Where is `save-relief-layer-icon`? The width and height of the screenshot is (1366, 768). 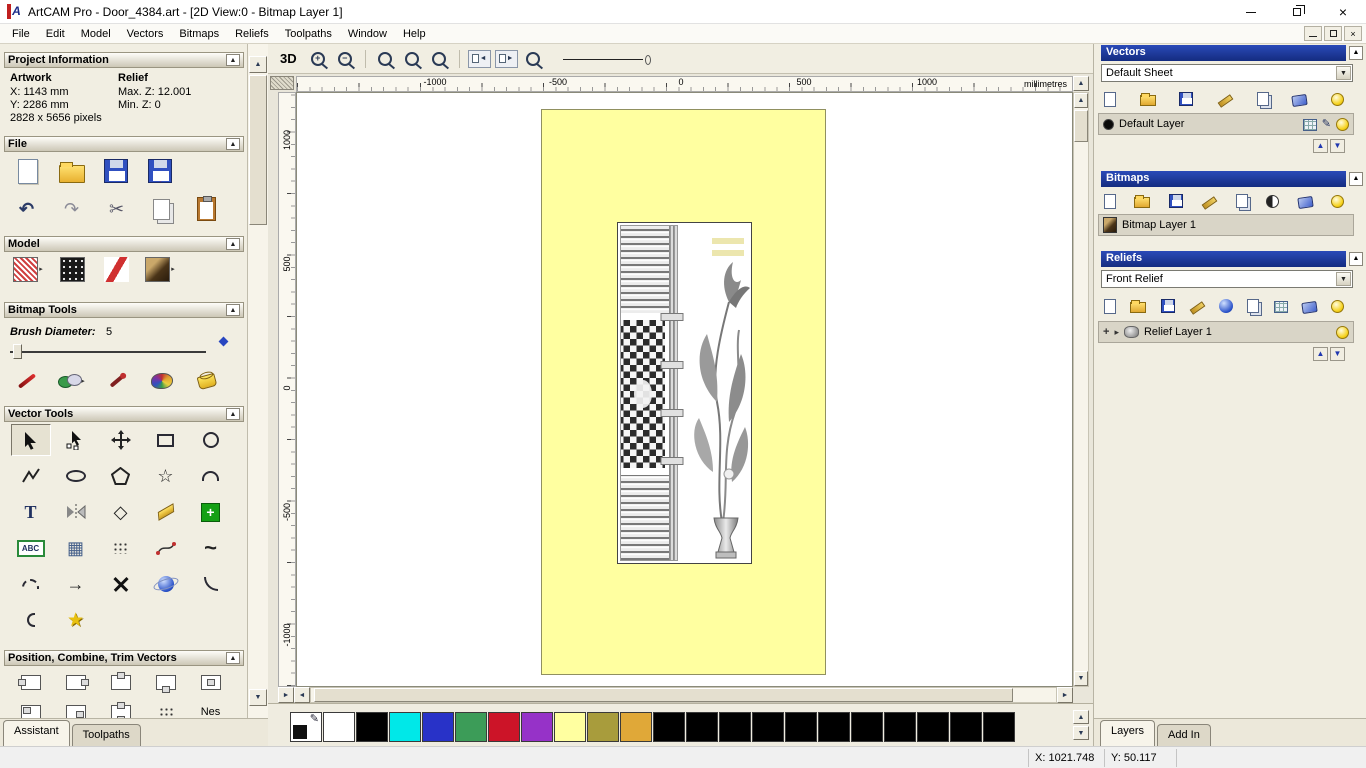 save-relief-layer-icon is located at coordinates (1167, 306).